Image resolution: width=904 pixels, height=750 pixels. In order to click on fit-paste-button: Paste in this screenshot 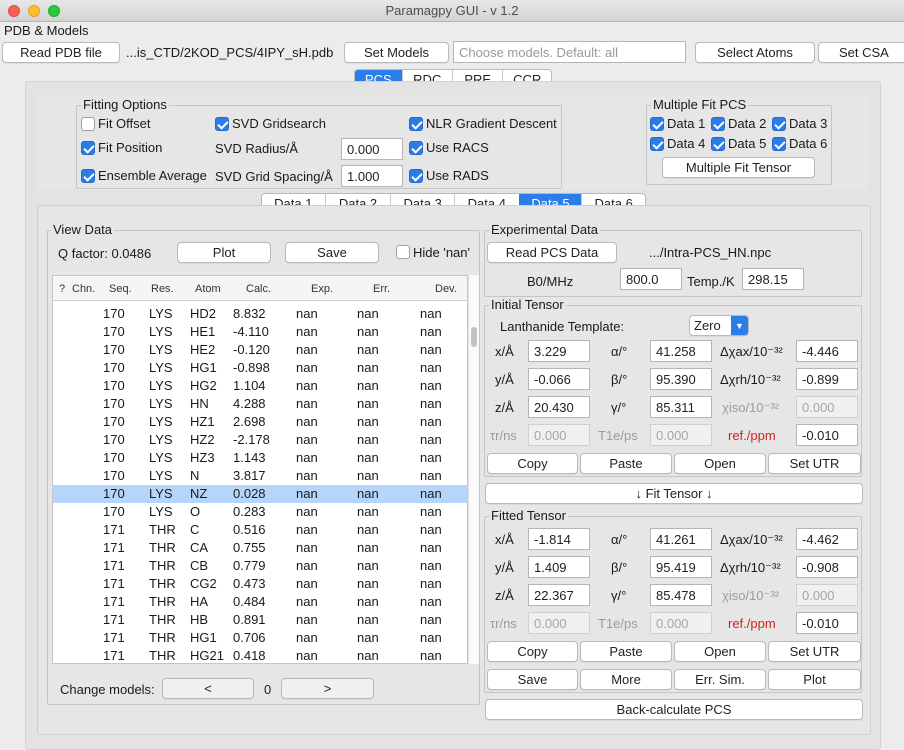, I will do `click(626, 651)`.